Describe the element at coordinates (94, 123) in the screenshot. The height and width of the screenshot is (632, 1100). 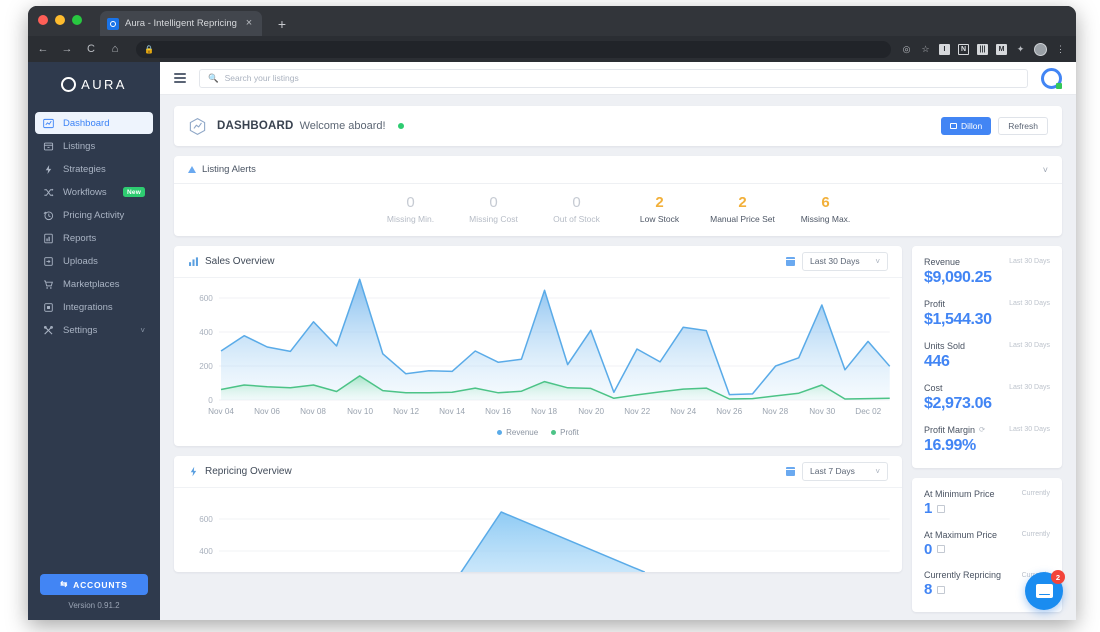
I see `sidebar-item-dashboard: Dashboard` at that location.